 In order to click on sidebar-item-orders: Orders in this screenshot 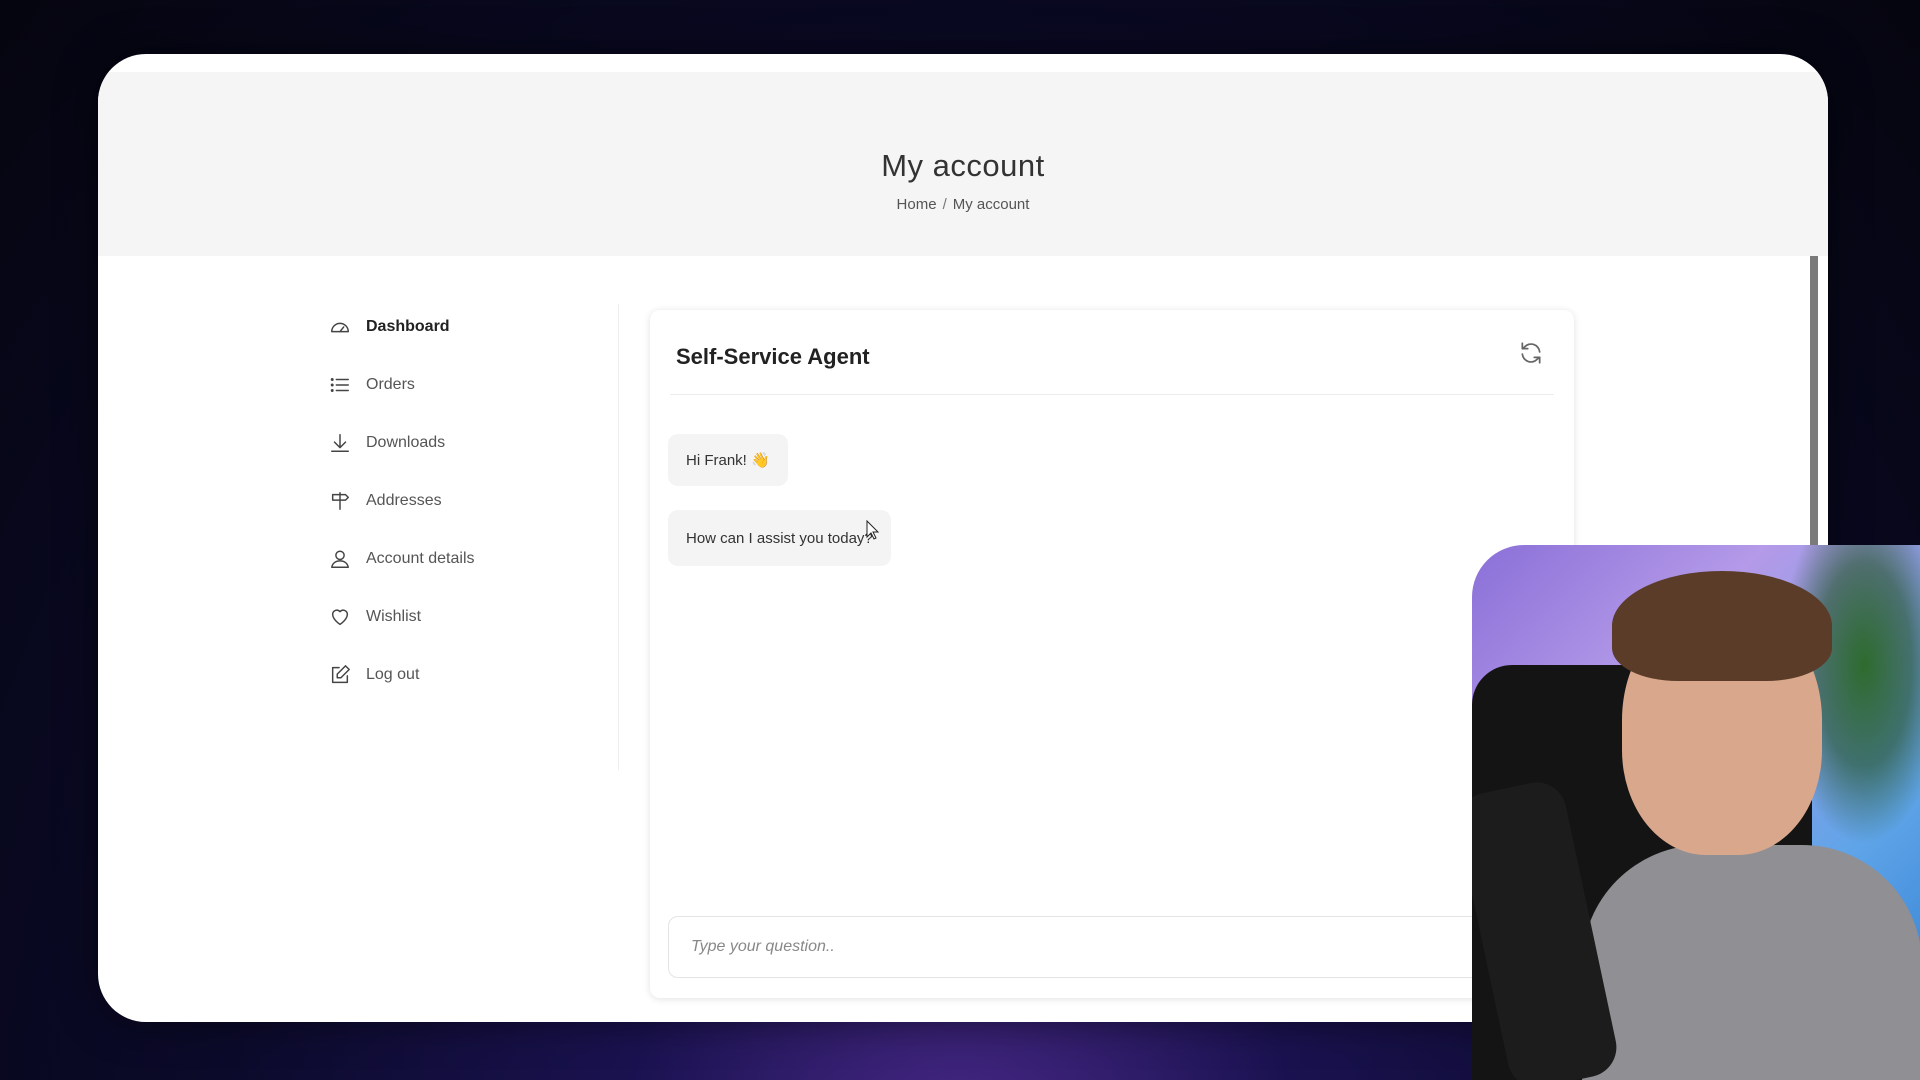, I will do `click(371, 385)`.